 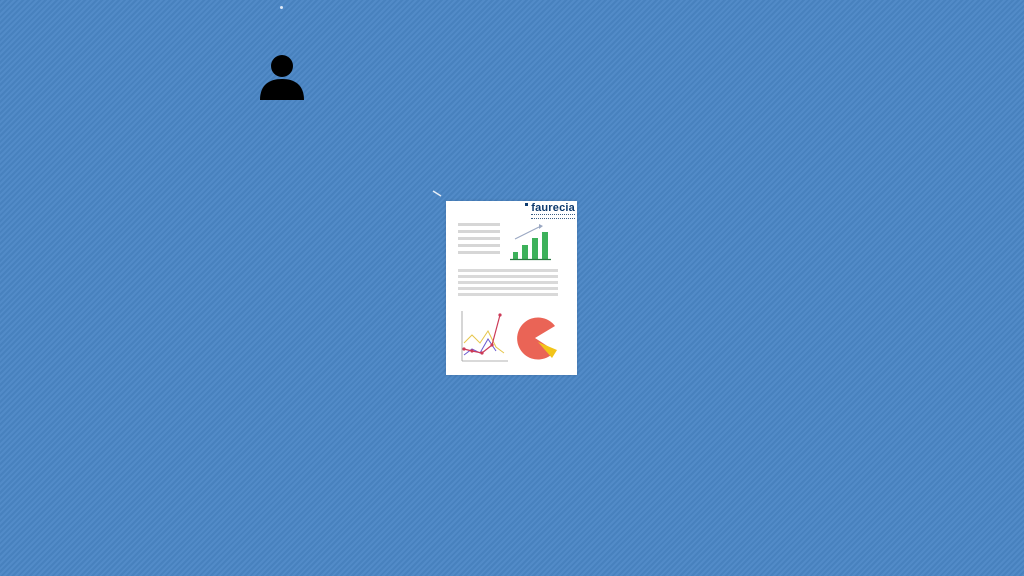 I want to click on logo-tagline, so click(x=553, y=216).